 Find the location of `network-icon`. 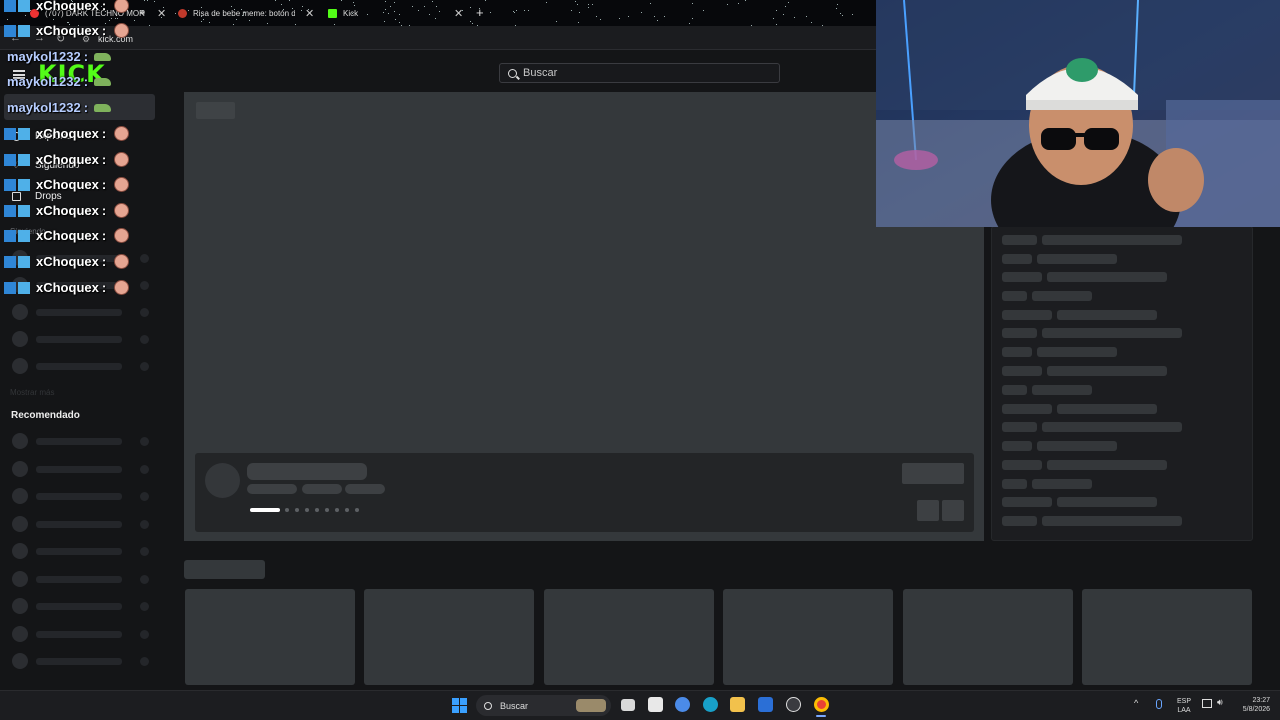

network-icon is located at coordinates (1207, 703).